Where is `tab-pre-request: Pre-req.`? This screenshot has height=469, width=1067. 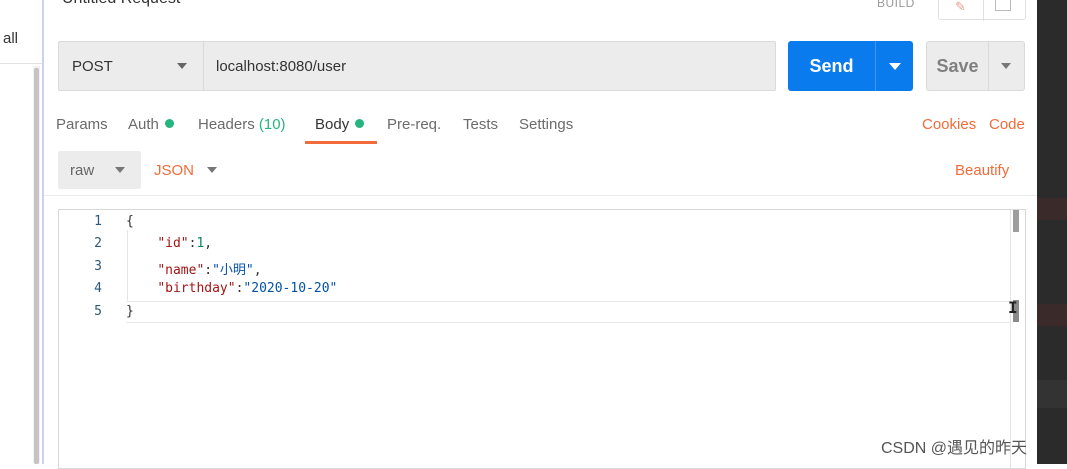 tab-pre-request: Pre-req. is located at coordinates (414, 124).